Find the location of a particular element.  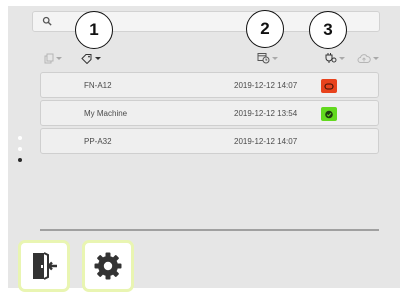

machine-row: FN-A12 2019-12-12 14:07 is located at coordinates (209, 85).